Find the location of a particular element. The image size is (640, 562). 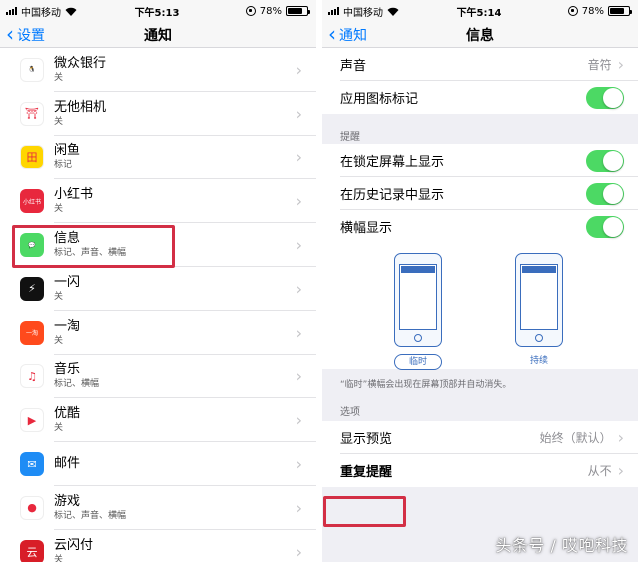

nav-bar: ‹ 通知 信息 is located at coordinates (480, 35).